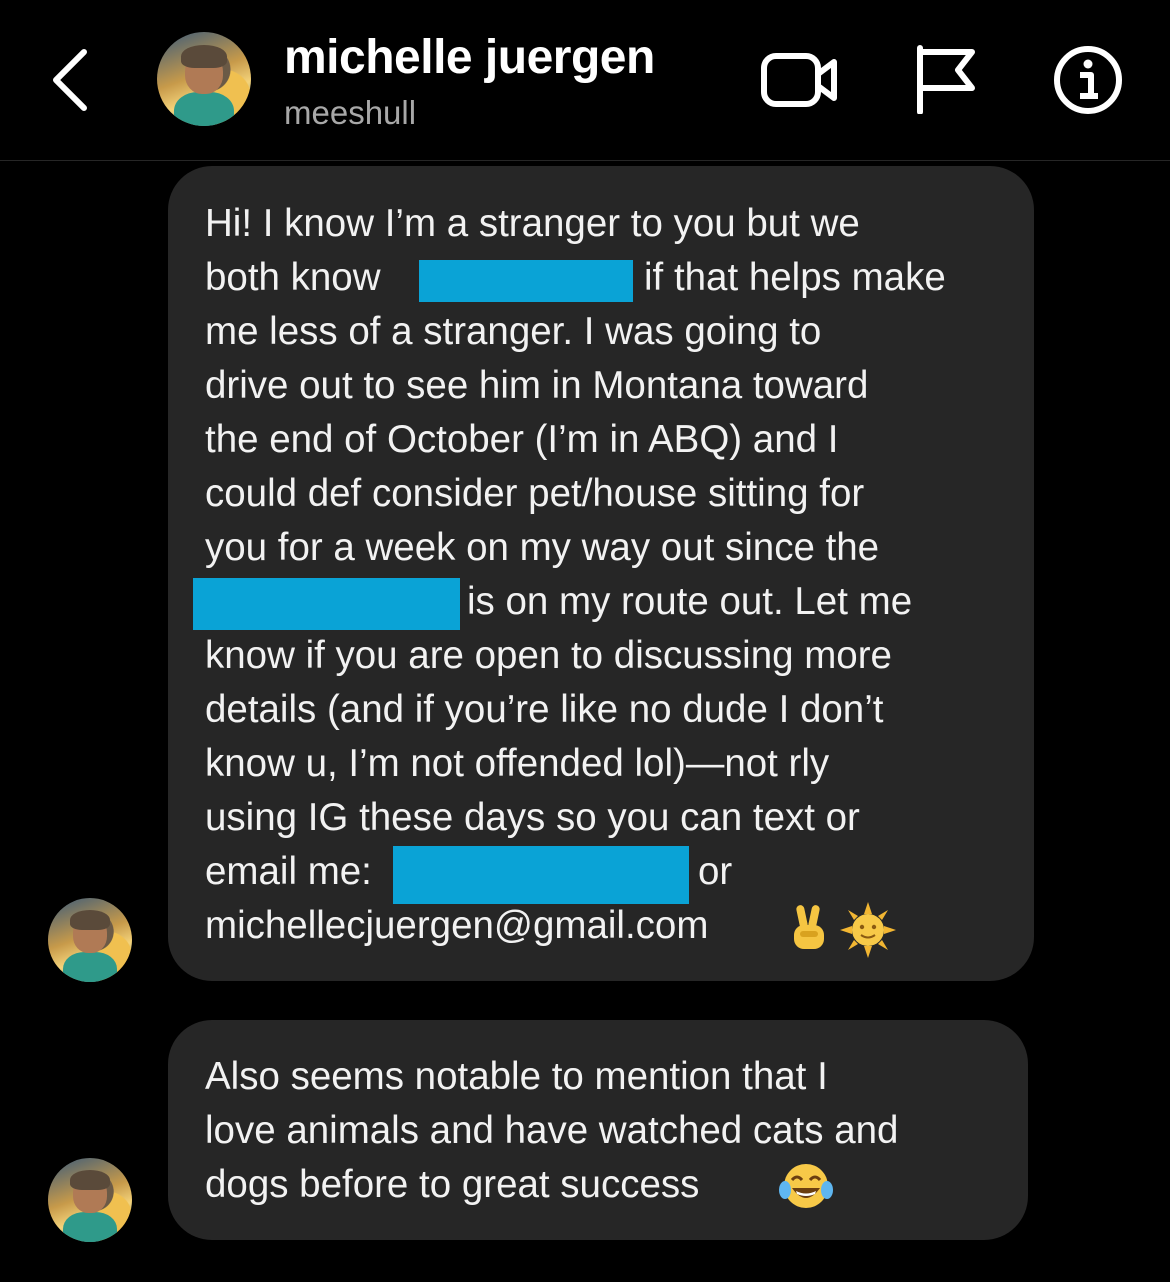 This screenshot has width=1170, height=1282. I want to click on message-line: or, so click(715, 871).